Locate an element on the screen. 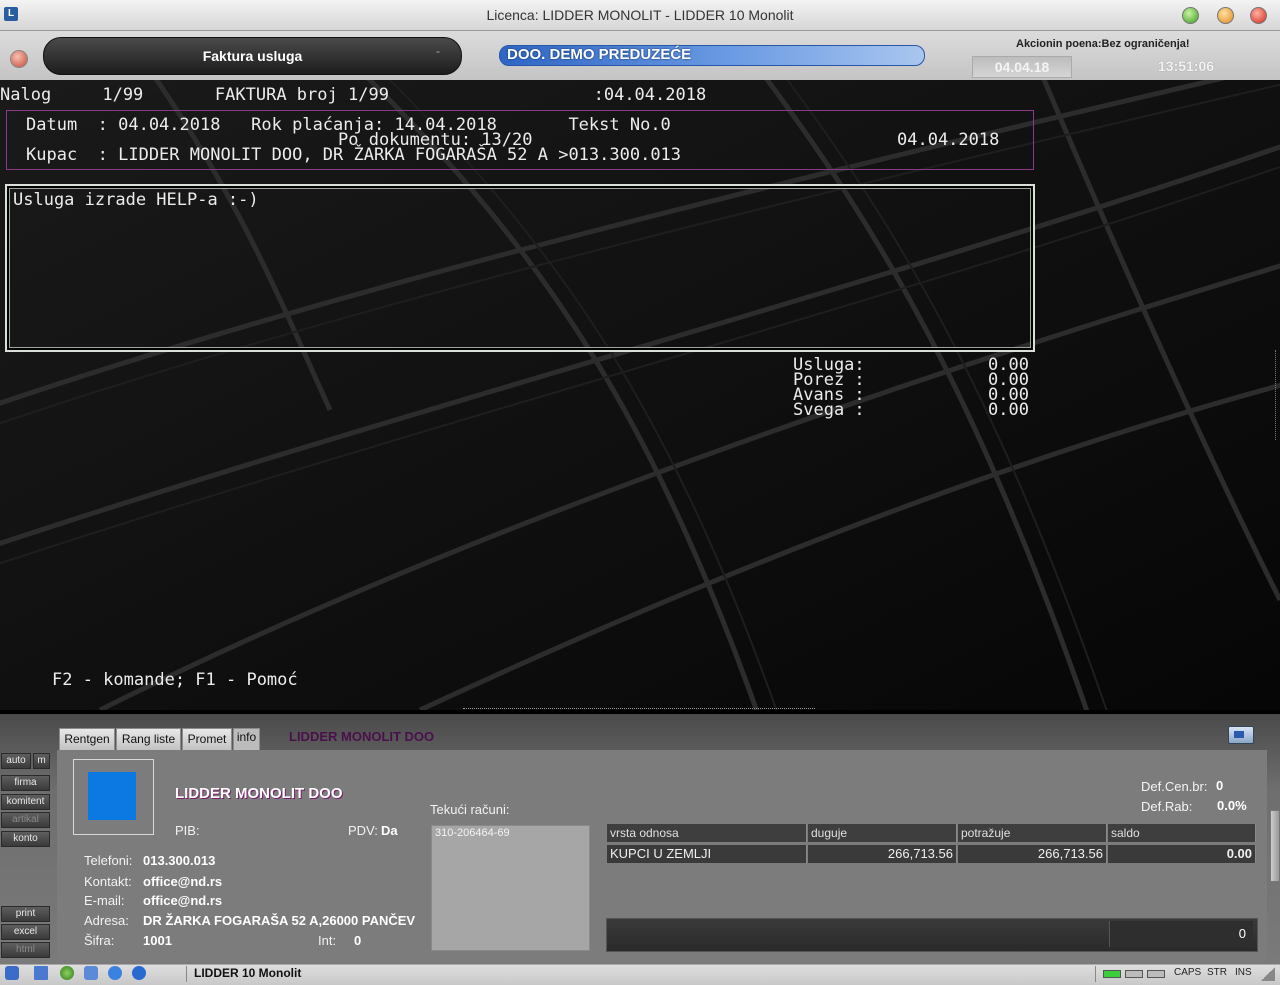 The image size is (1280, 985). pdv-label: PDV: is located at coordinates (363, 830).